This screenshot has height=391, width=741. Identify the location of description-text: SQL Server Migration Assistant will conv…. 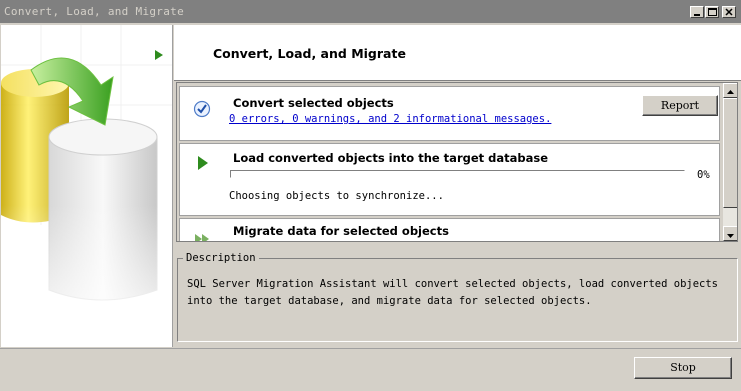
(453, 292).